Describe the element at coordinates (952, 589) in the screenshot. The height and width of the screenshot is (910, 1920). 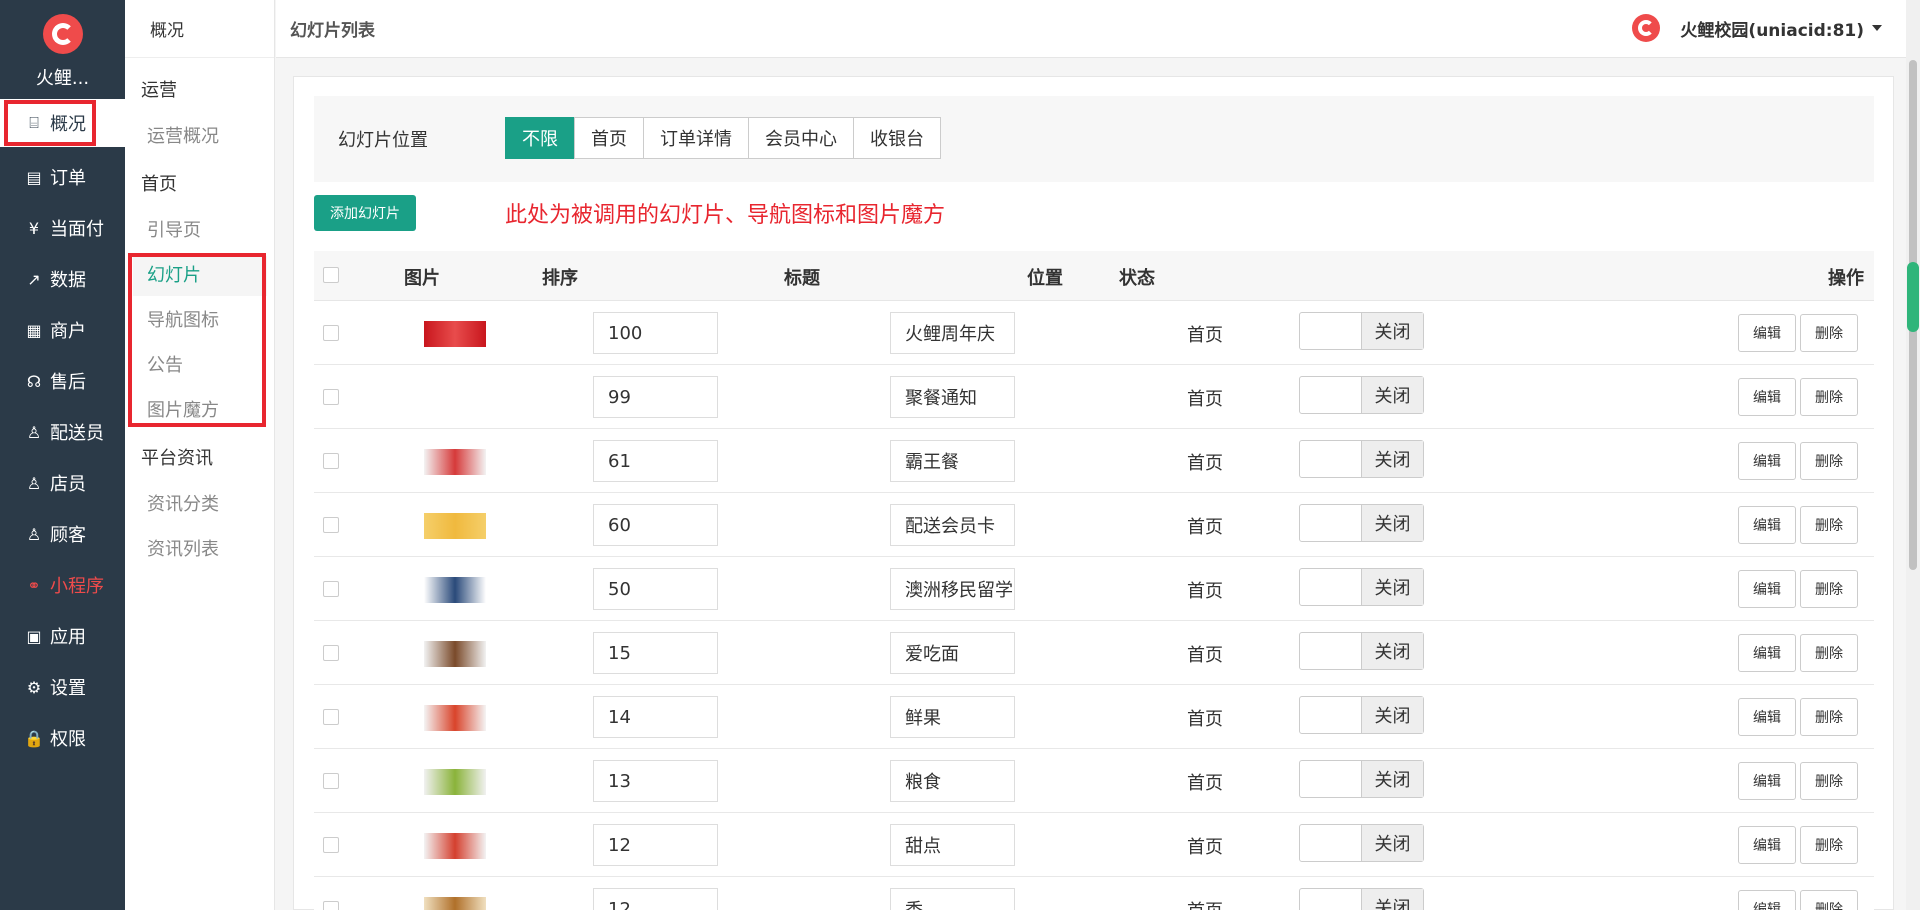
I see `title-input: 澳洲移民留学` at that location.